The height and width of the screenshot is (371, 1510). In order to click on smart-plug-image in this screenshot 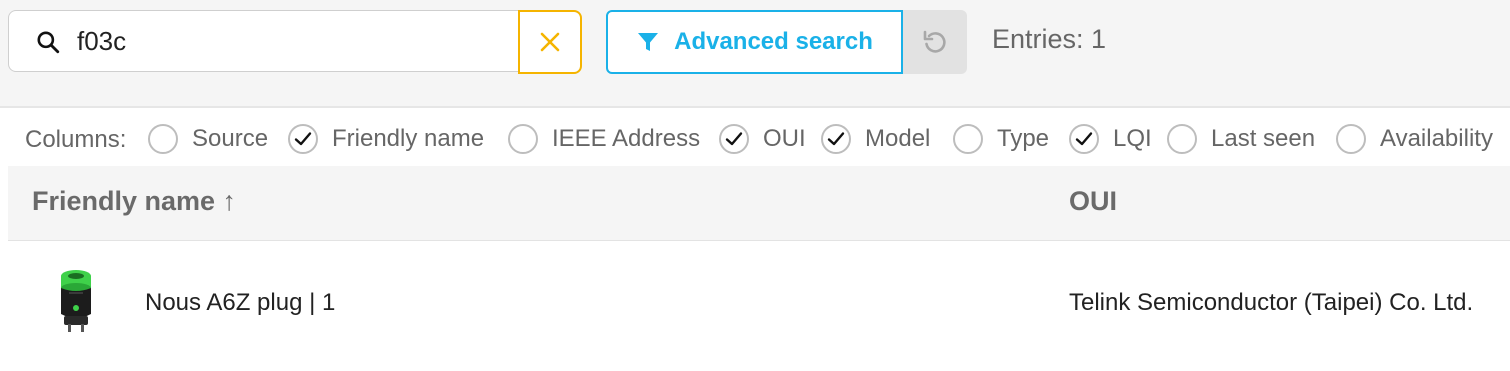, I will do `click(76, 301)`.